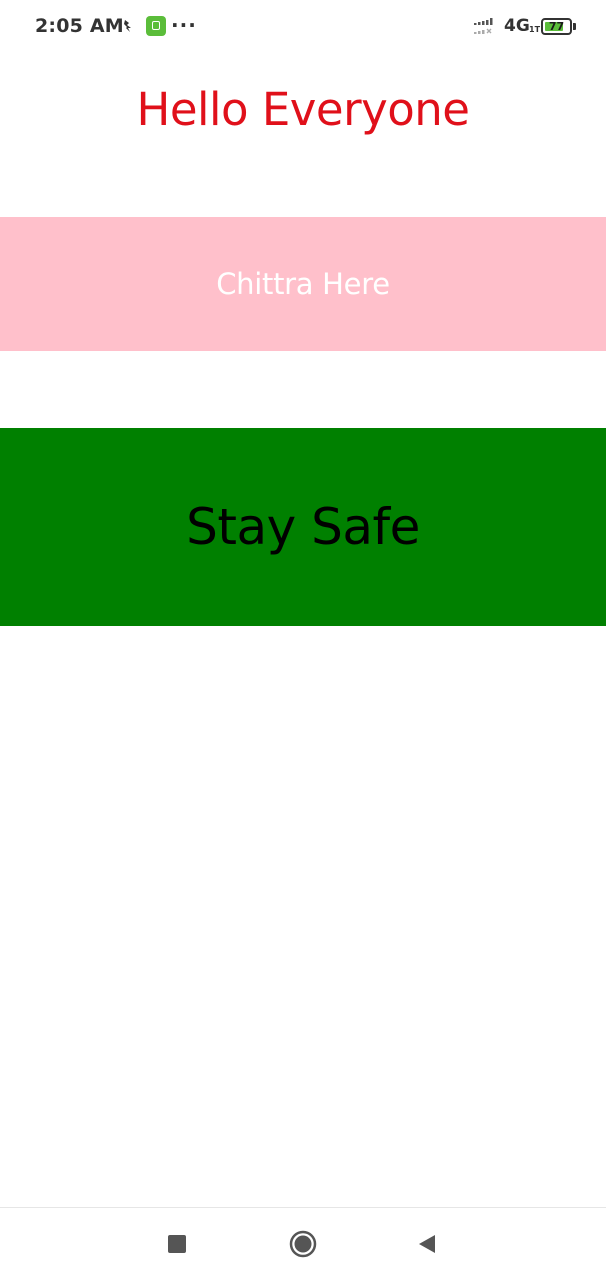 The image size is (606, 1280). I want to click on more-notifications-icon: ···, so click(184, 25).